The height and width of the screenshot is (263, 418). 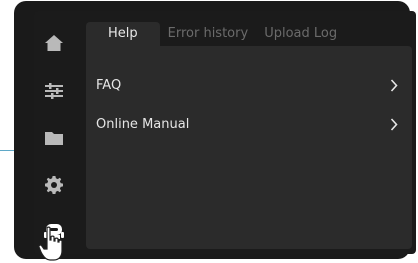 I want to click on sidebar-item-gear, so click(x=54, y=185).